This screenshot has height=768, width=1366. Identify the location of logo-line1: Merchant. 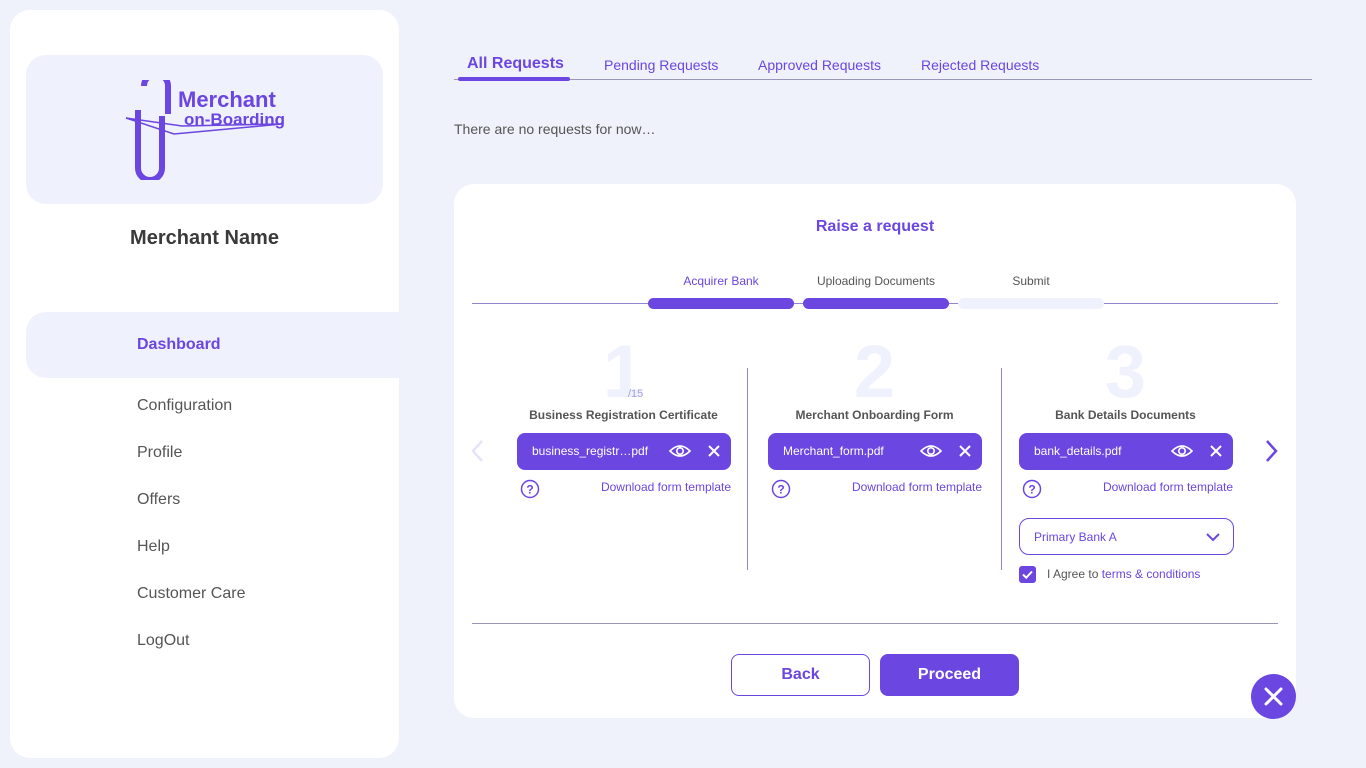
(227, 99).